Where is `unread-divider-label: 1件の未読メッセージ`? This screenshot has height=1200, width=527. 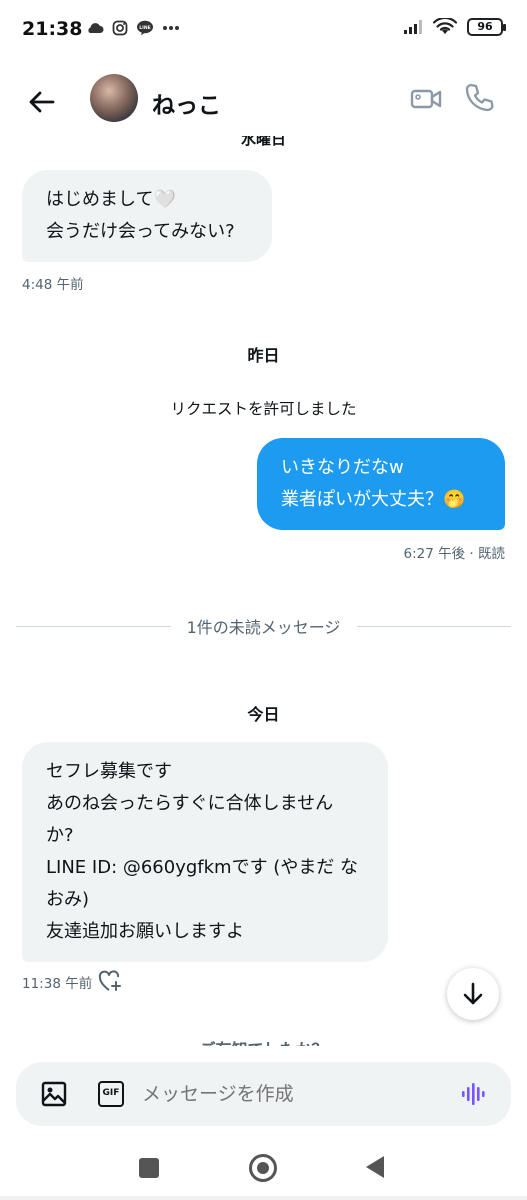 unread-divider-label: 1件の未読メッセージ is located at coordinates (263, 627).